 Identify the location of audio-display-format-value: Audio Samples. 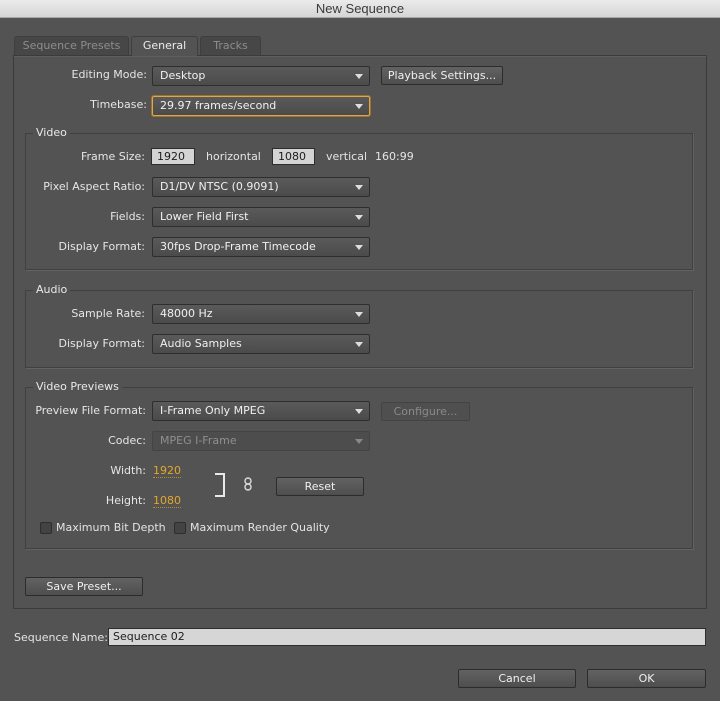
(201, 343).